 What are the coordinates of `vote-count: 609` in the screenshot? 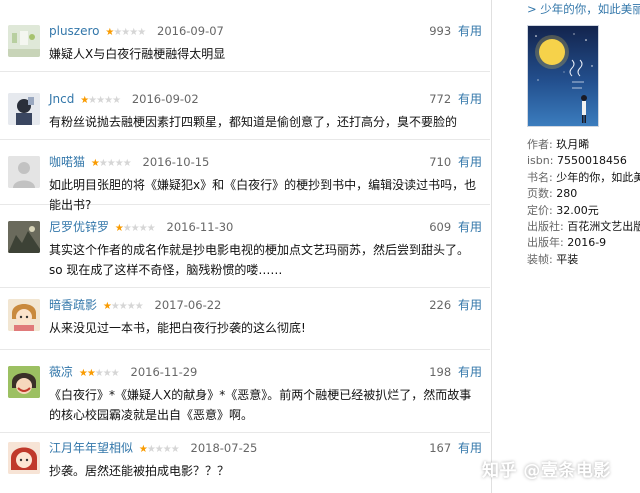 It's located at (440, 227).